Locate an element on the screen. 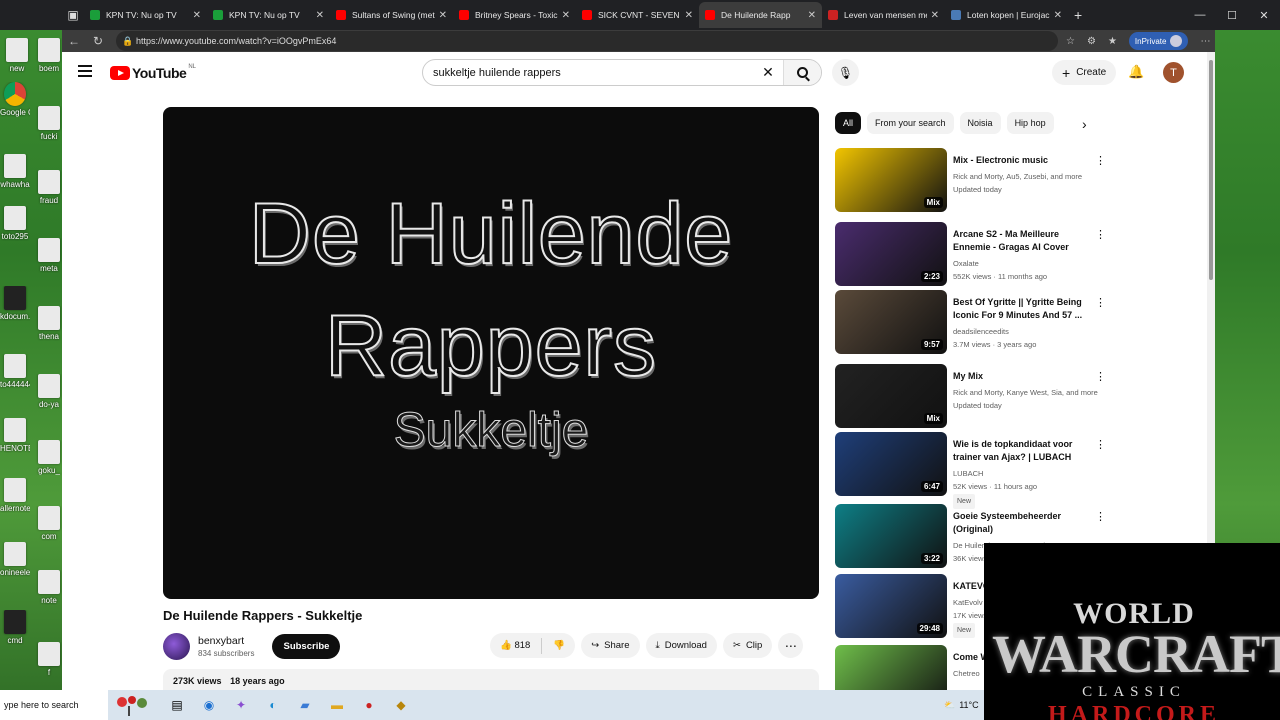 The height and width of the screenshot is (720, 1280). video-thumbnail: 9:57 is located at coordinates (891, 322).